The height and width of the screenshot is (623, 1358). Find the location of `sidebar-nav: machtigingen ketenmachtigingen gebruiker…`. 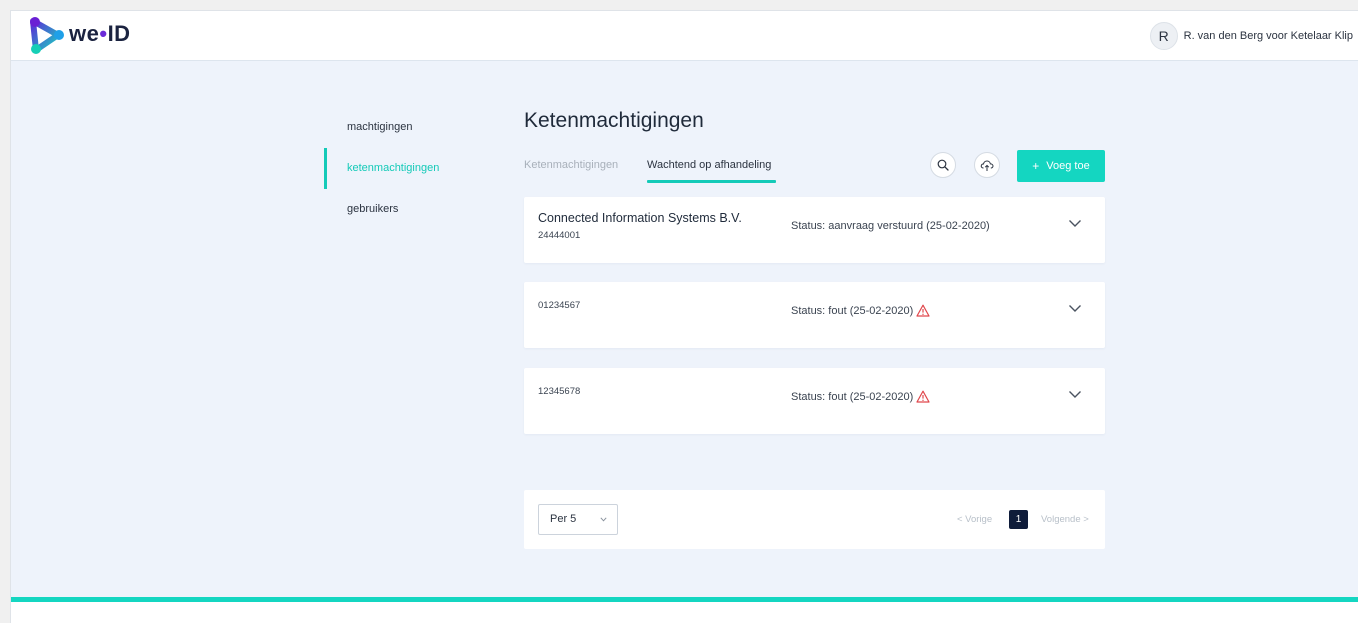

sidebar-nav: machtigingen ketenmachtigingen gebruiker… is located at coordinates (409, 168).